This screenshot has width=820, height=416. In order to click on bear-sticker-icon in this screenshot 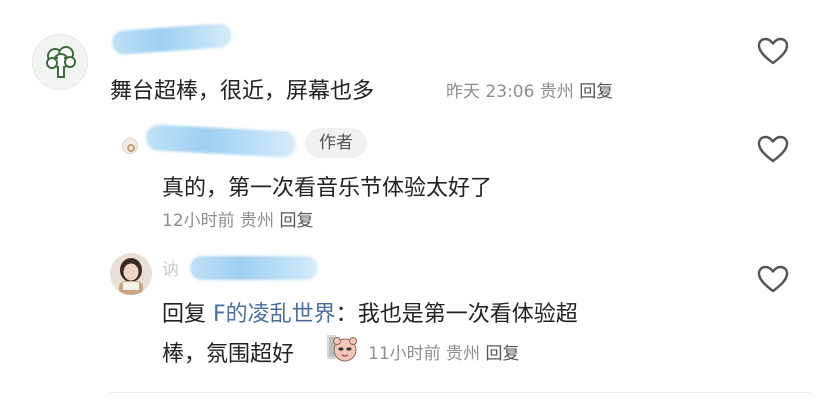, I will do `click(342, 348)`.